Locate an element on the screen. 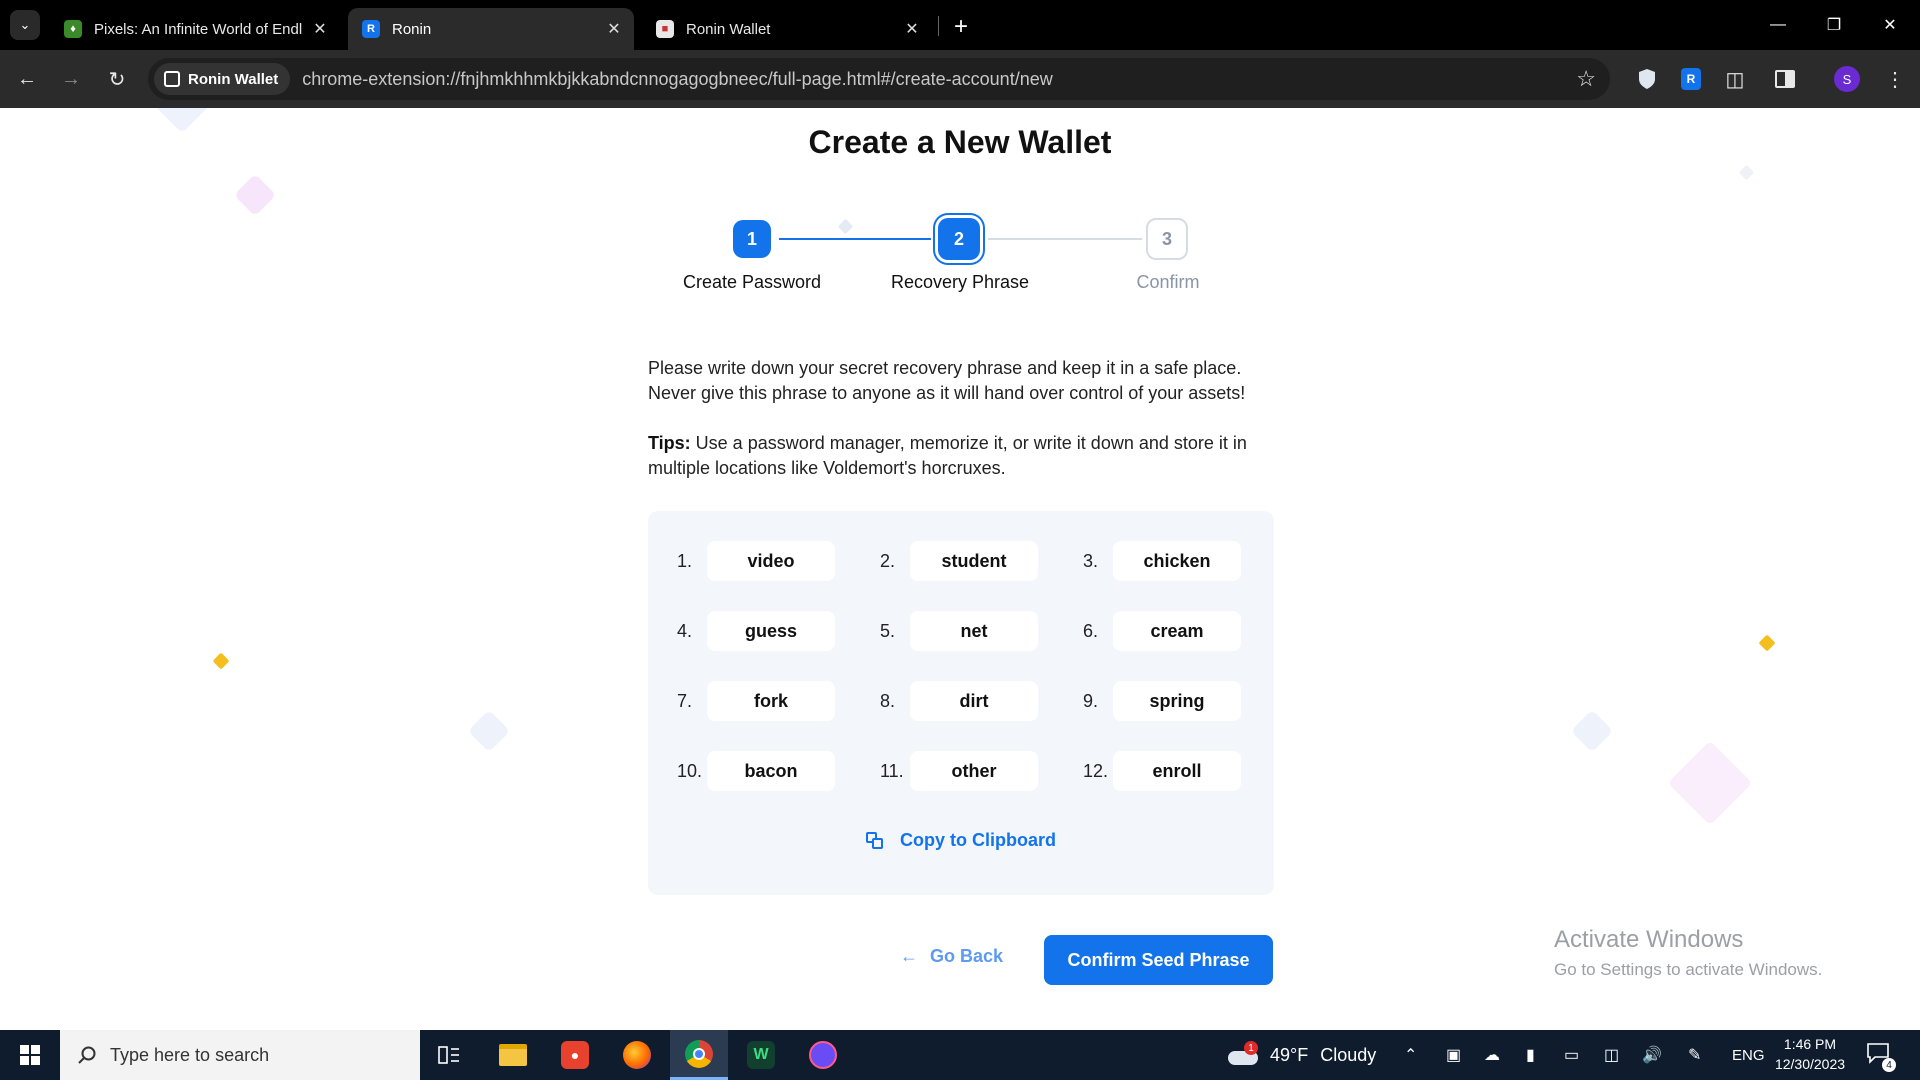  weather-widget: 1 49°F Cloudy is located at coordinates (1302, 1055).